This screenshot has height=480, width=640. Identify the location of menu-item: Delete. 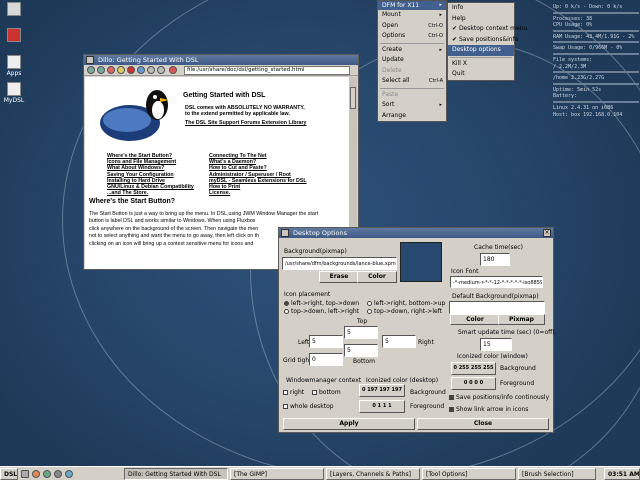
(412, 71).